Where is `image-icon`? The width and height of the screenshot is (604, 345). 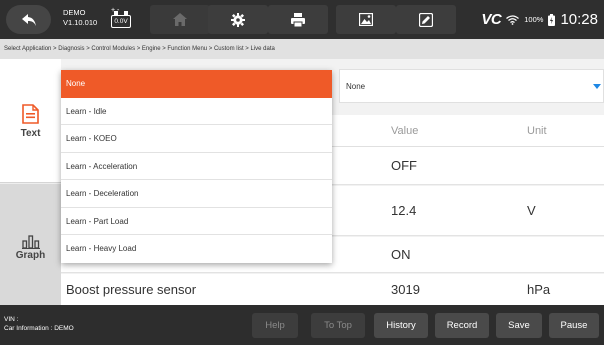
image-icon is located at coordinates (366, 19).